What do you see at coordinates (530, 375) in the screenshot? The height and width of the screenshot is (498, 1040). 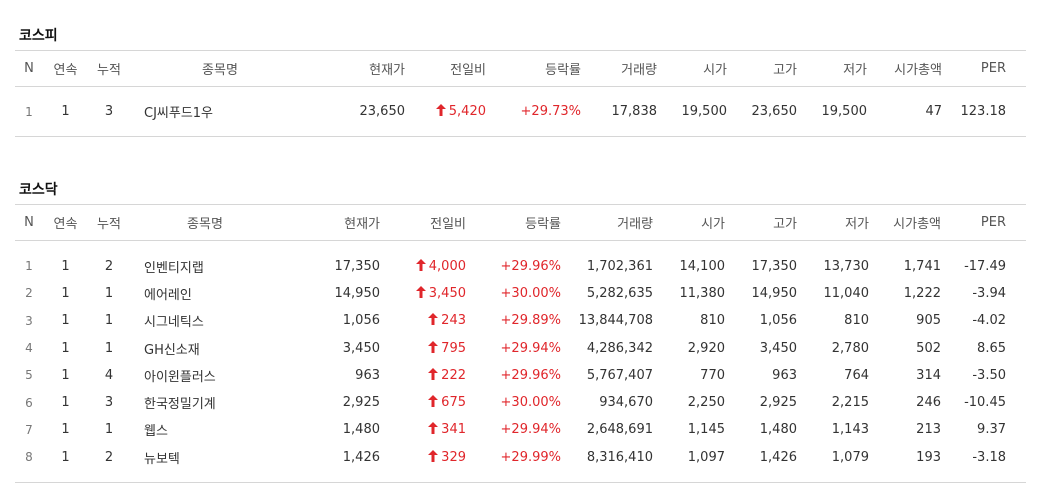 I see `change-rate: +29.96%` at bounding box center [530, 375].